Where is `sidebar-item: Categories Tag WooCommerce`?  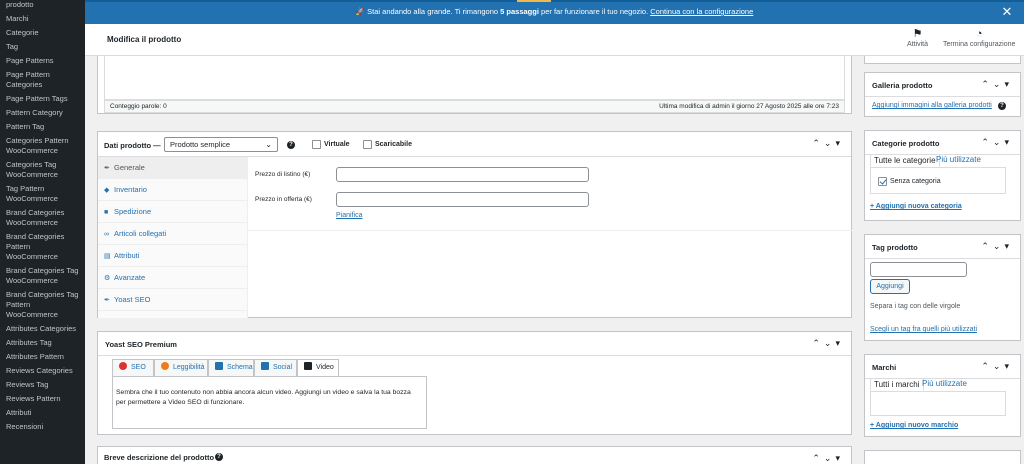
sidebar-item: Categories Tag WooCommerce is located at coordinates (42, 170).